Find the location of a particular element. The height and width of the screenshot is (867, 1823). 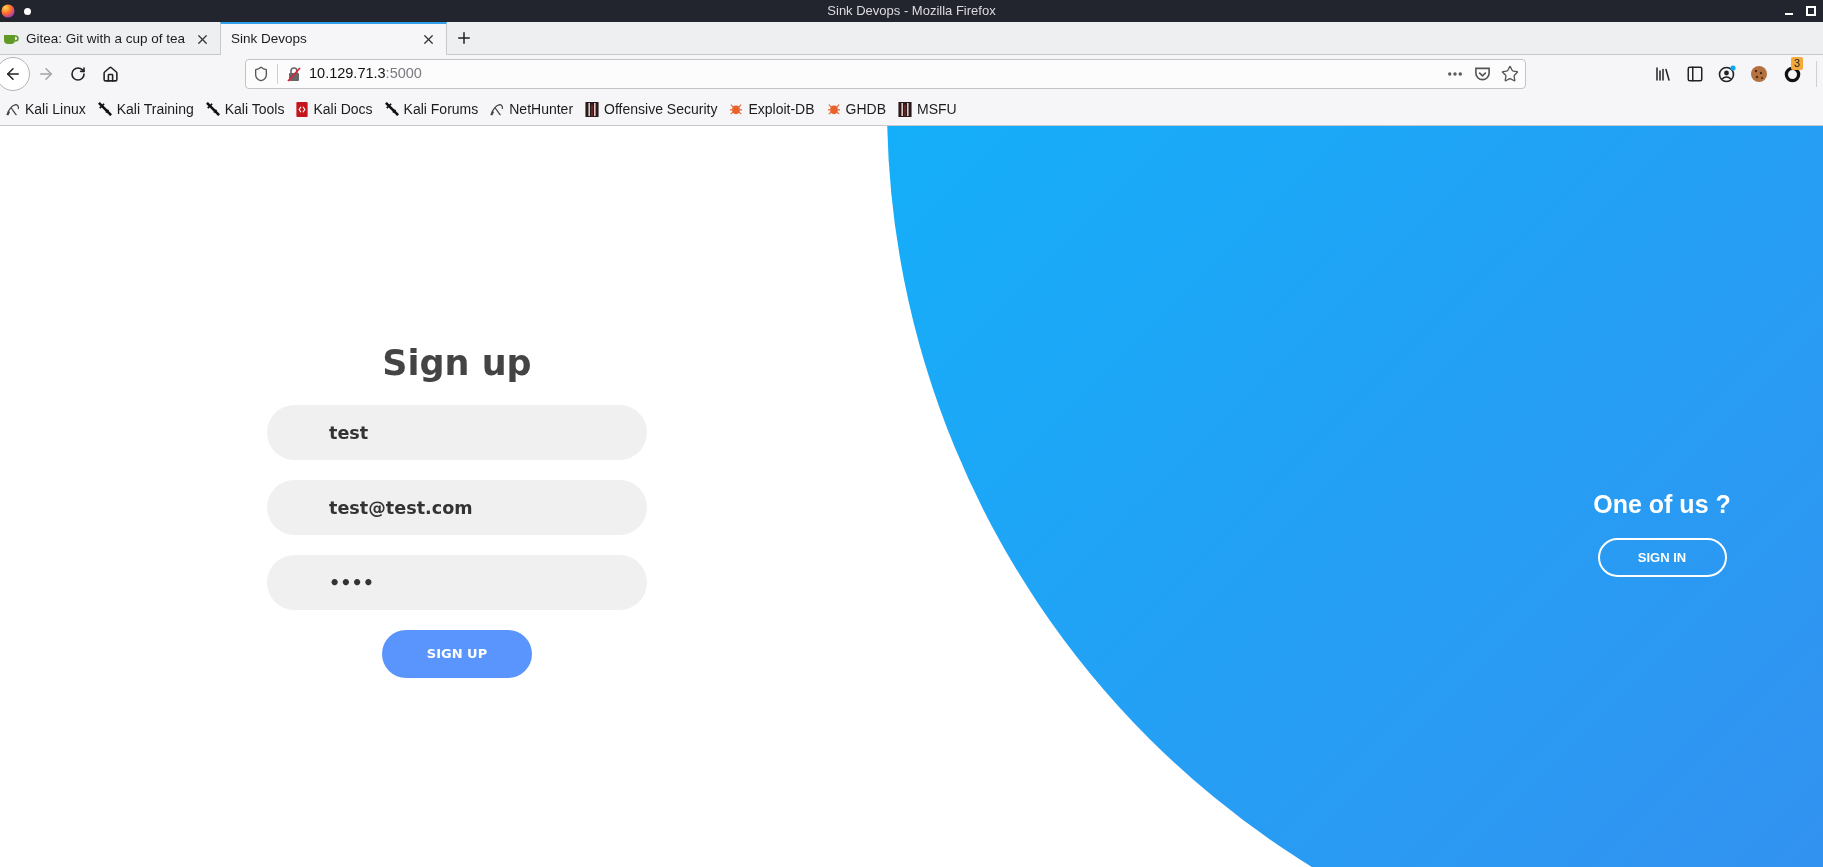

library-icon is located at coordinates (1663, 74).